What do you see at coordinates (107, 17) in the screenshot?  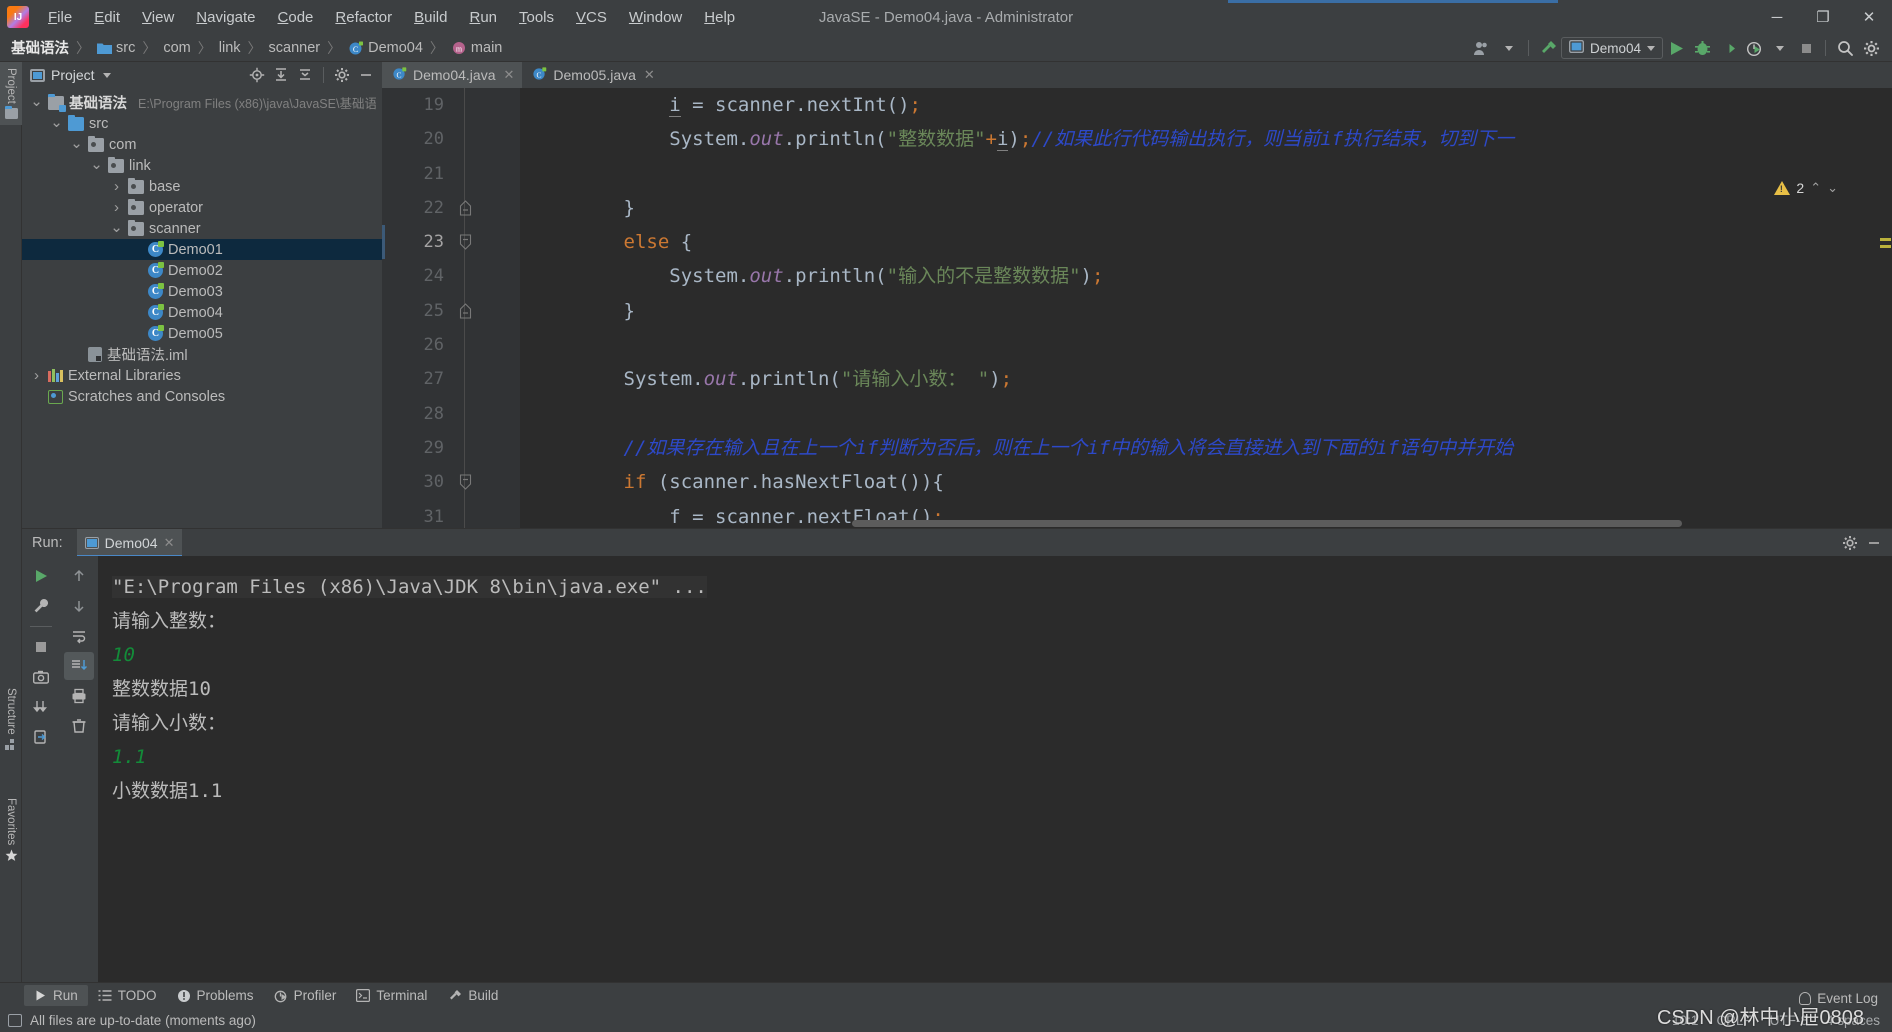 I see `menu-item-edit: Edit` at bounding box center [107, 17].